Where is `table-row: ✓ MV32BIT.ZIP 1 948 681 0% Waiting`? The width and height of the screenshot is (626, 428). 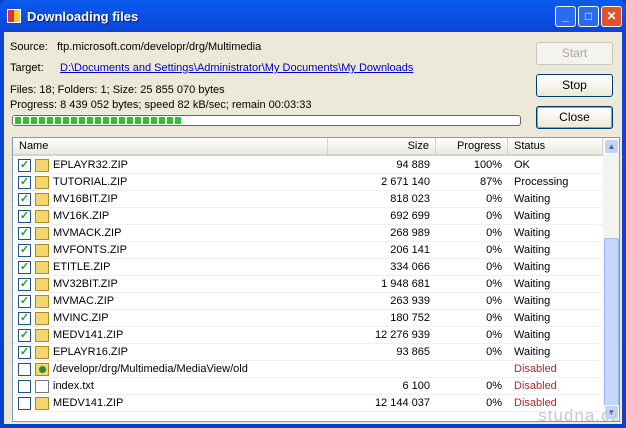
table-row: ✓ MV32BIT.ZIP 1 948 681 0% Waiting is located at coordinates (308, 284).